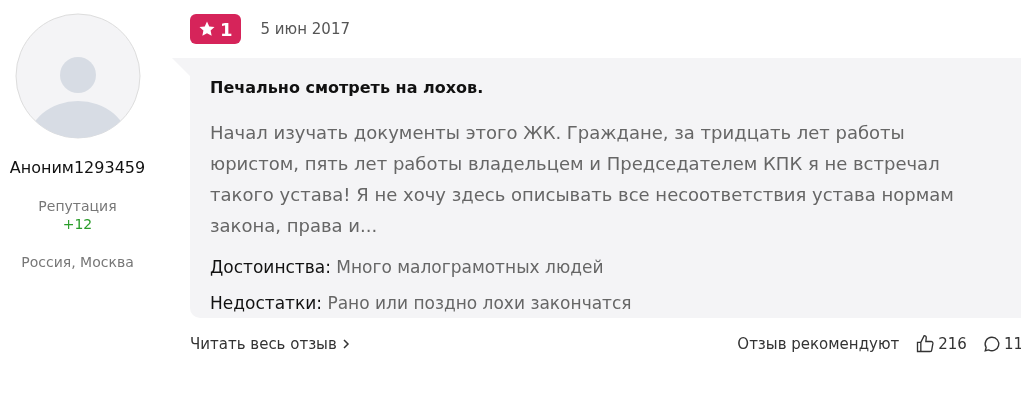 This screenshot has height=405, width=1021. I want to click on review-date: 5 июн 2017, so click(305, 29).